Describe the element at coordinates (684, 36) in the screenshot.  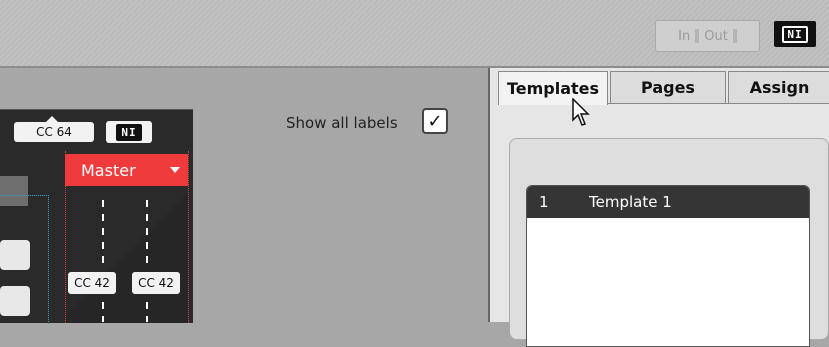
I see `in-label: In` at that location.